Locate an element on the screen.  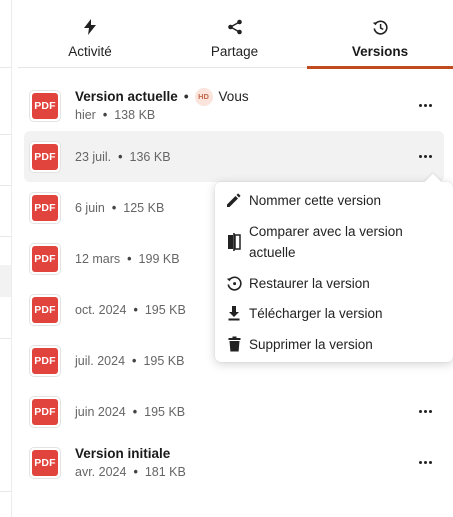
menu-item-label: Supprimer la version is located at coordinates (311, 344).